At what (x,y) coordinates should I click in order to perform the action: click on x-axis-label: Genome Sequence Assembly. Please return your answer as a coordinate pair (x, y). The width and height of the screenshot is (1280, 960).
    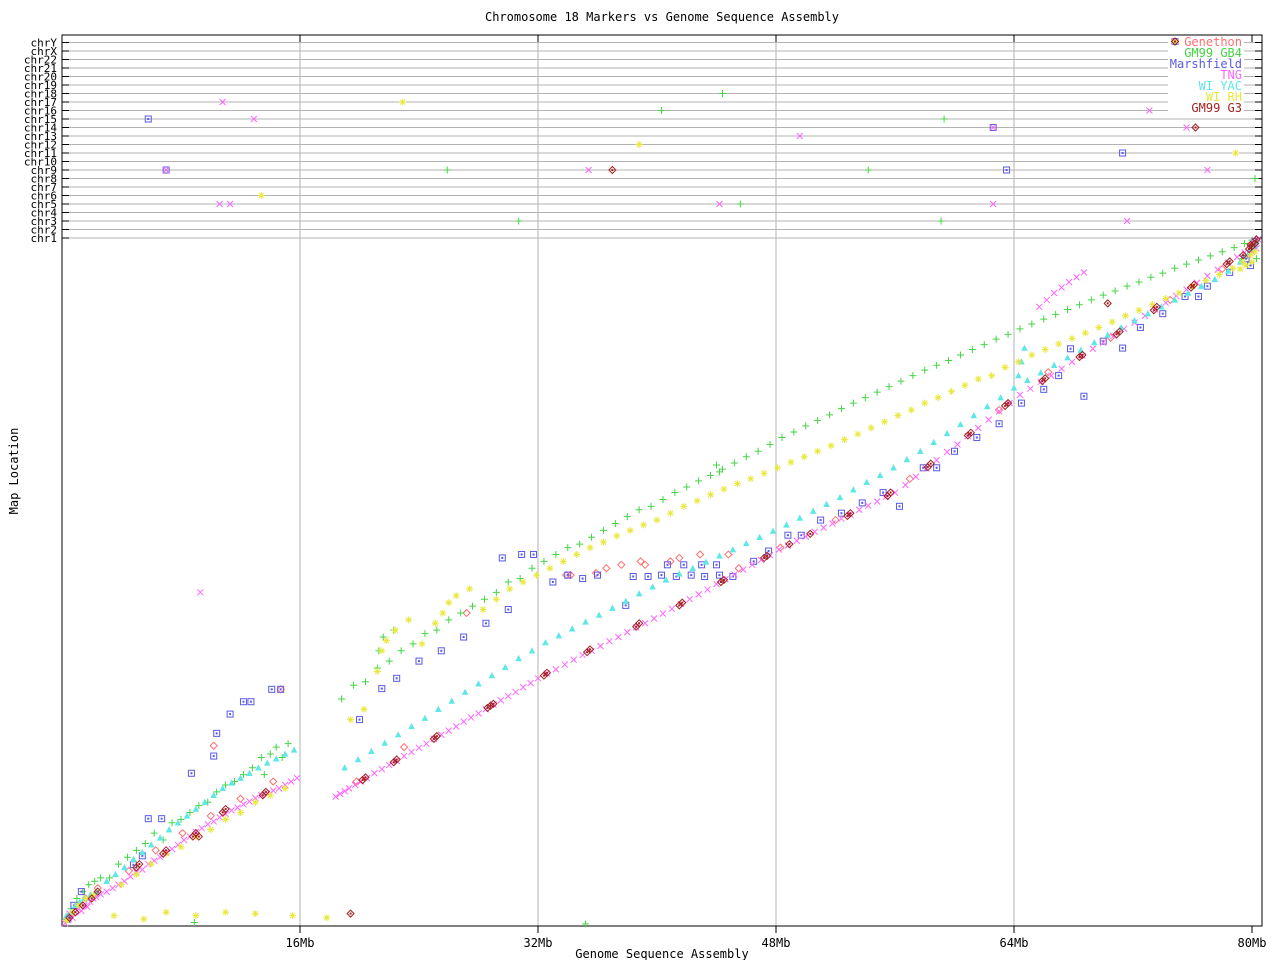
    Looking at the image, I should click on (662, 953).